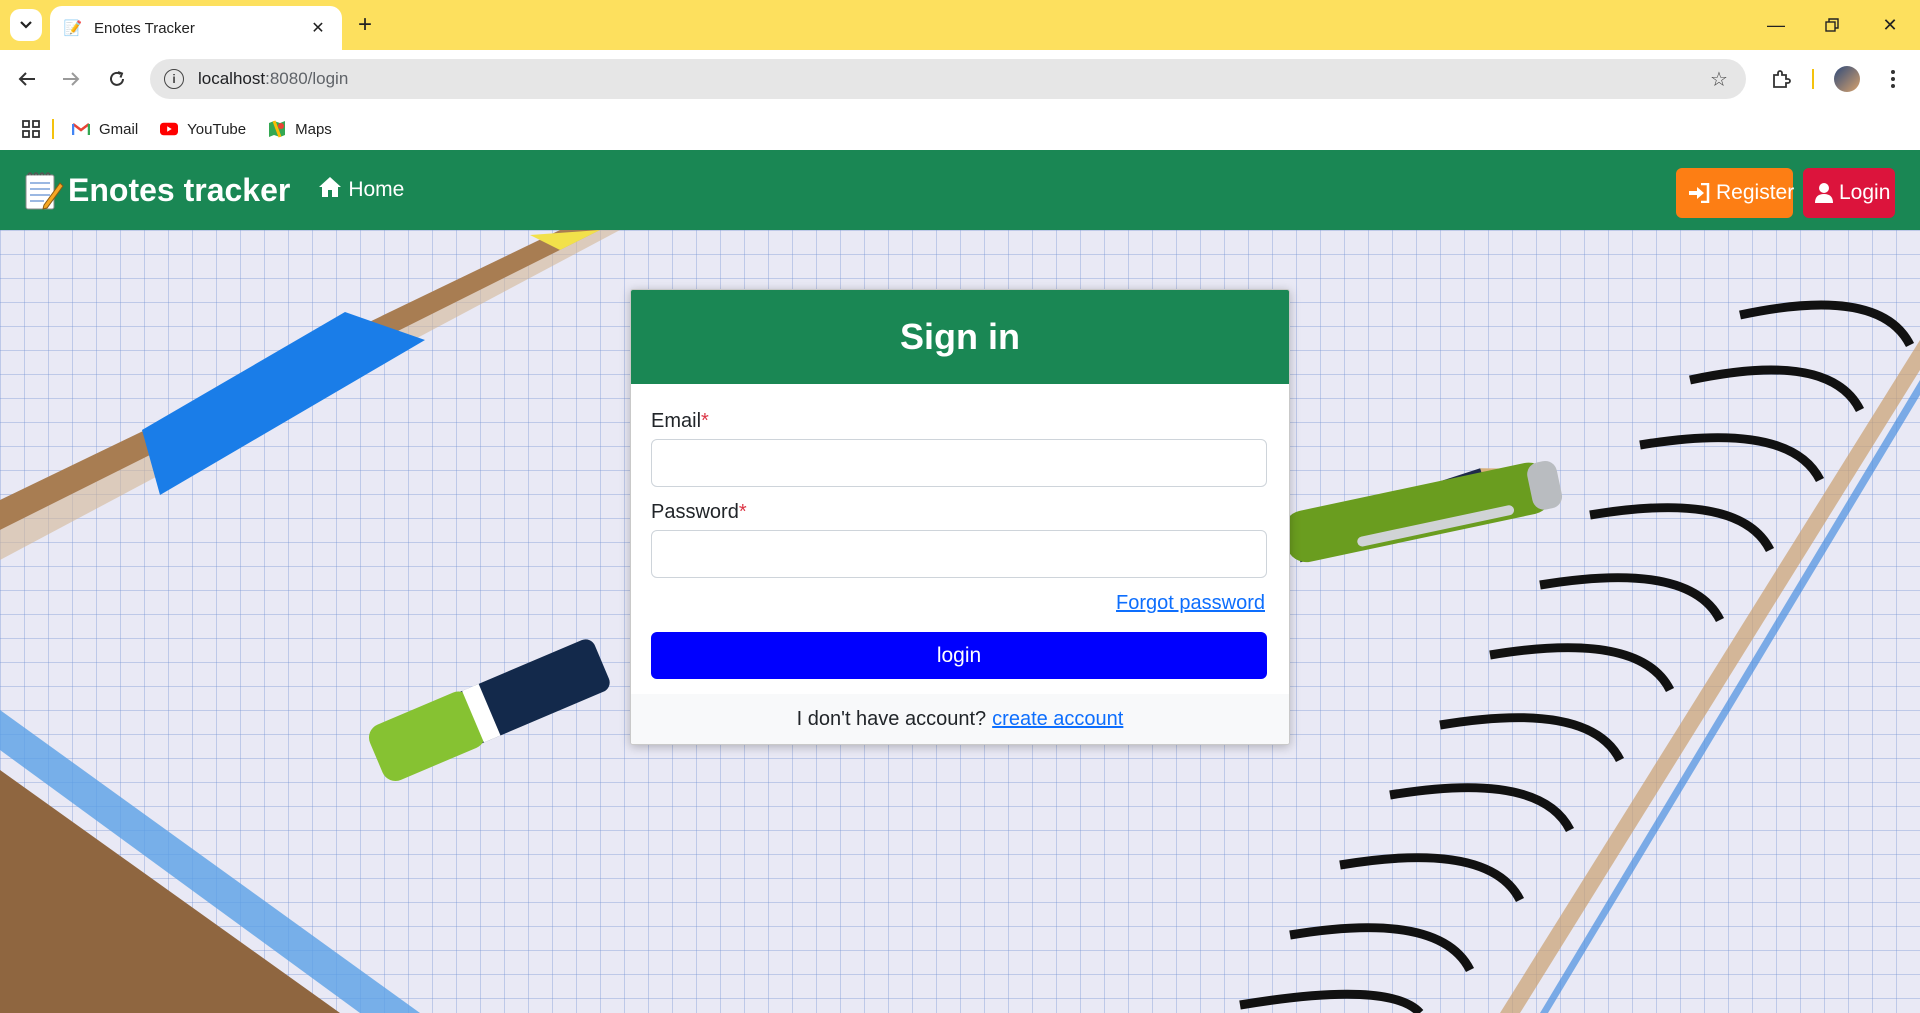 The image size is (1920, 1013). What do you see at coordinates (31, 129) in the screenshot?
I see `apps-grid-icon` at bounding box center [31, 129].